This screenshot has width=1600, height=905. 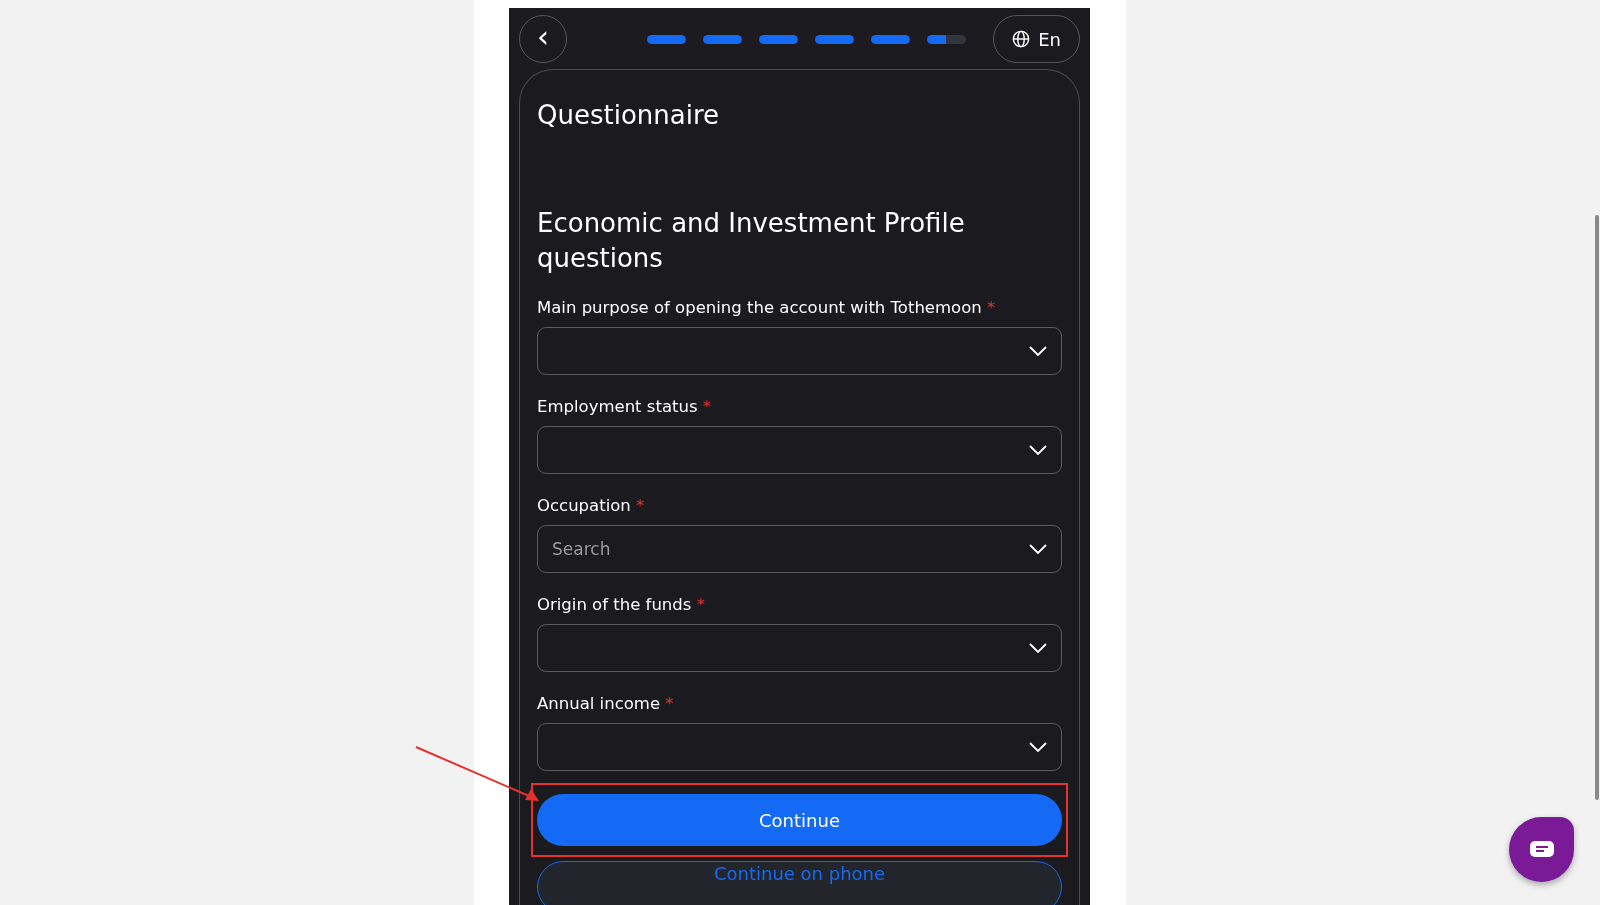 What do you see at coordinates (799, 549) in the screenshot?
I see `dropdown-field: Search` at bounding box center [799, 549].